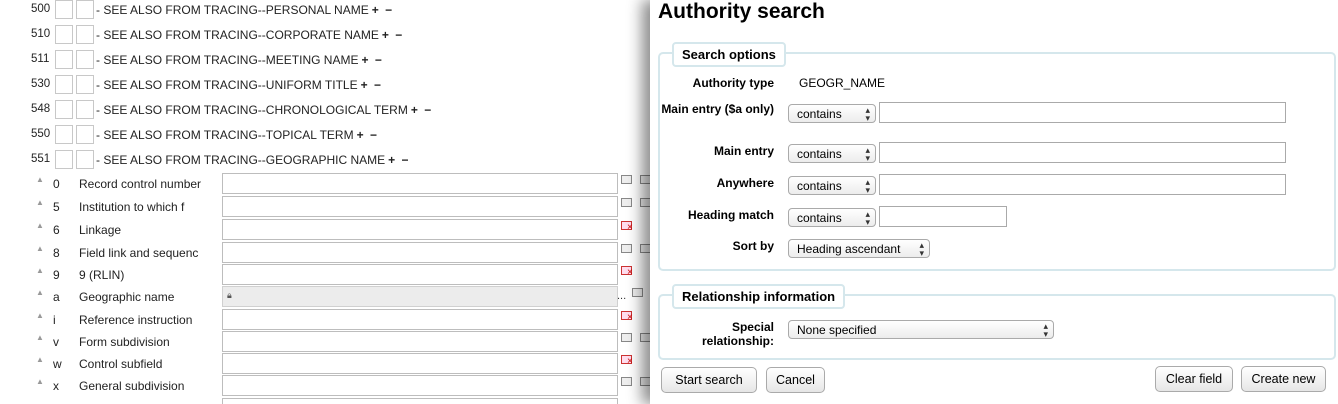  I want to click on subfield-row-partial, so click(325, 401).